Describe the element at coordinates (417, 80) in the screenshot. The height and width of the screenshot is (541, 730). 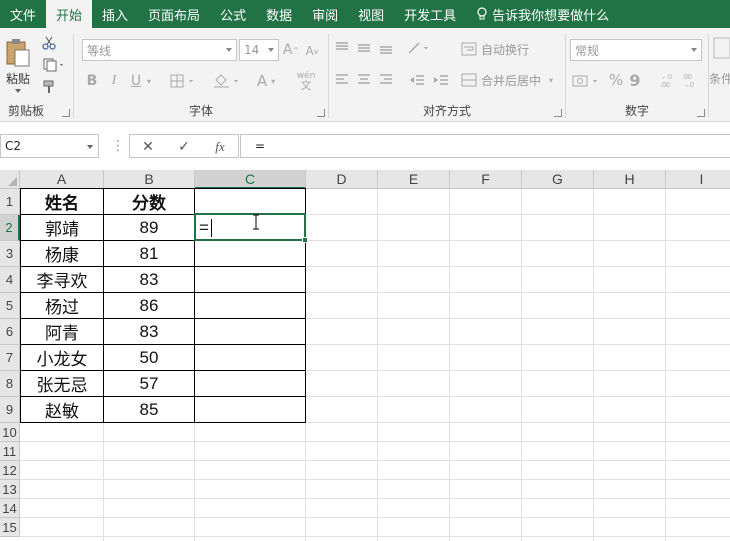
I see `decrease-indent-button` at that location.